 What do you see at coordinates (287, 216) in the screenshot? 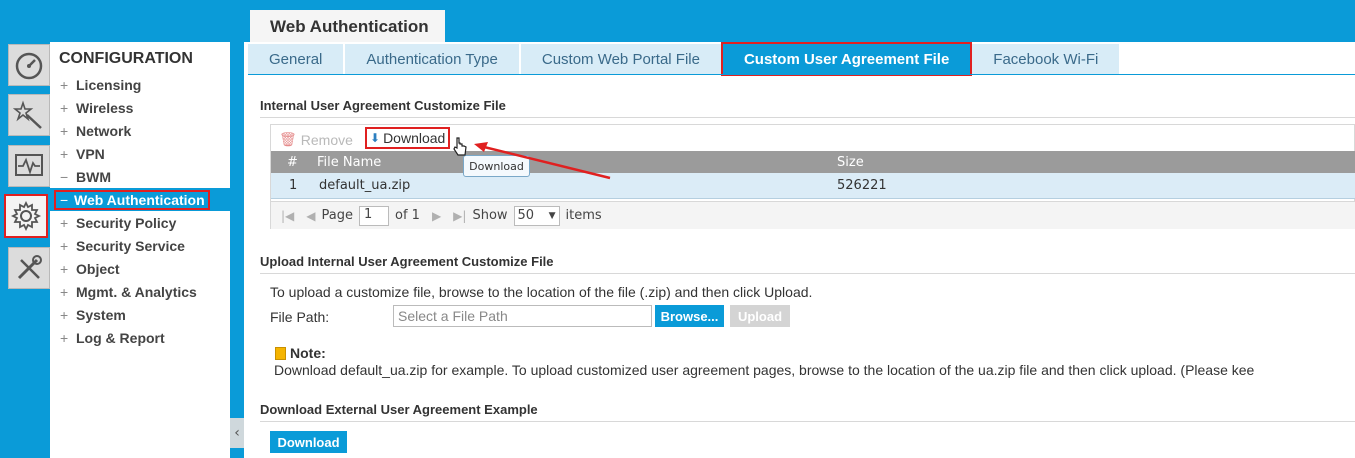
I see `first-page-icon: |◀` at bounding box center [287, 216].